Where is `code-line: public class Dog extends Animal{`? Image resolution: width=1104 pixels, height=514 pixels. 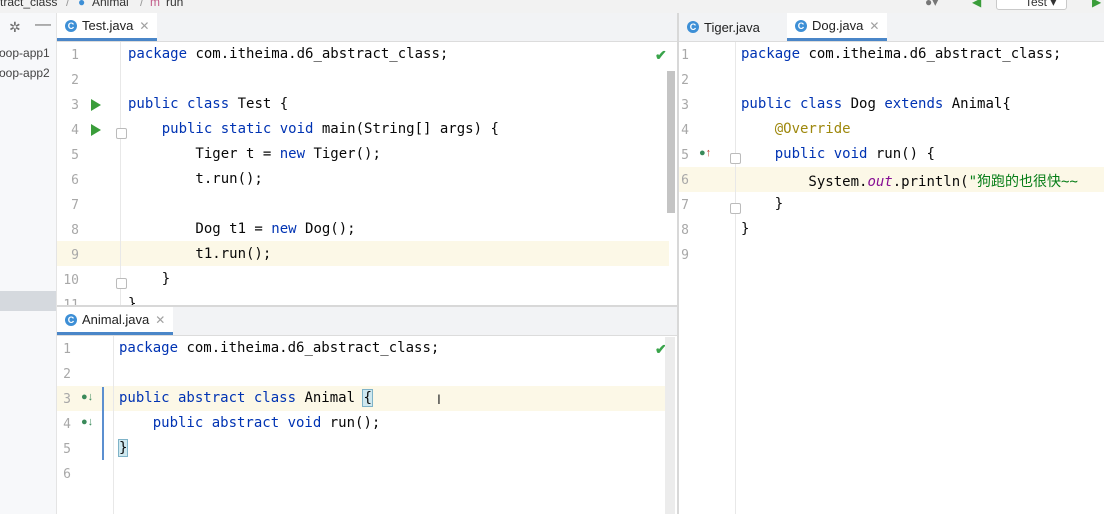 code-line: public class Dog extends Animal{ is located at coordinates (876, 104).